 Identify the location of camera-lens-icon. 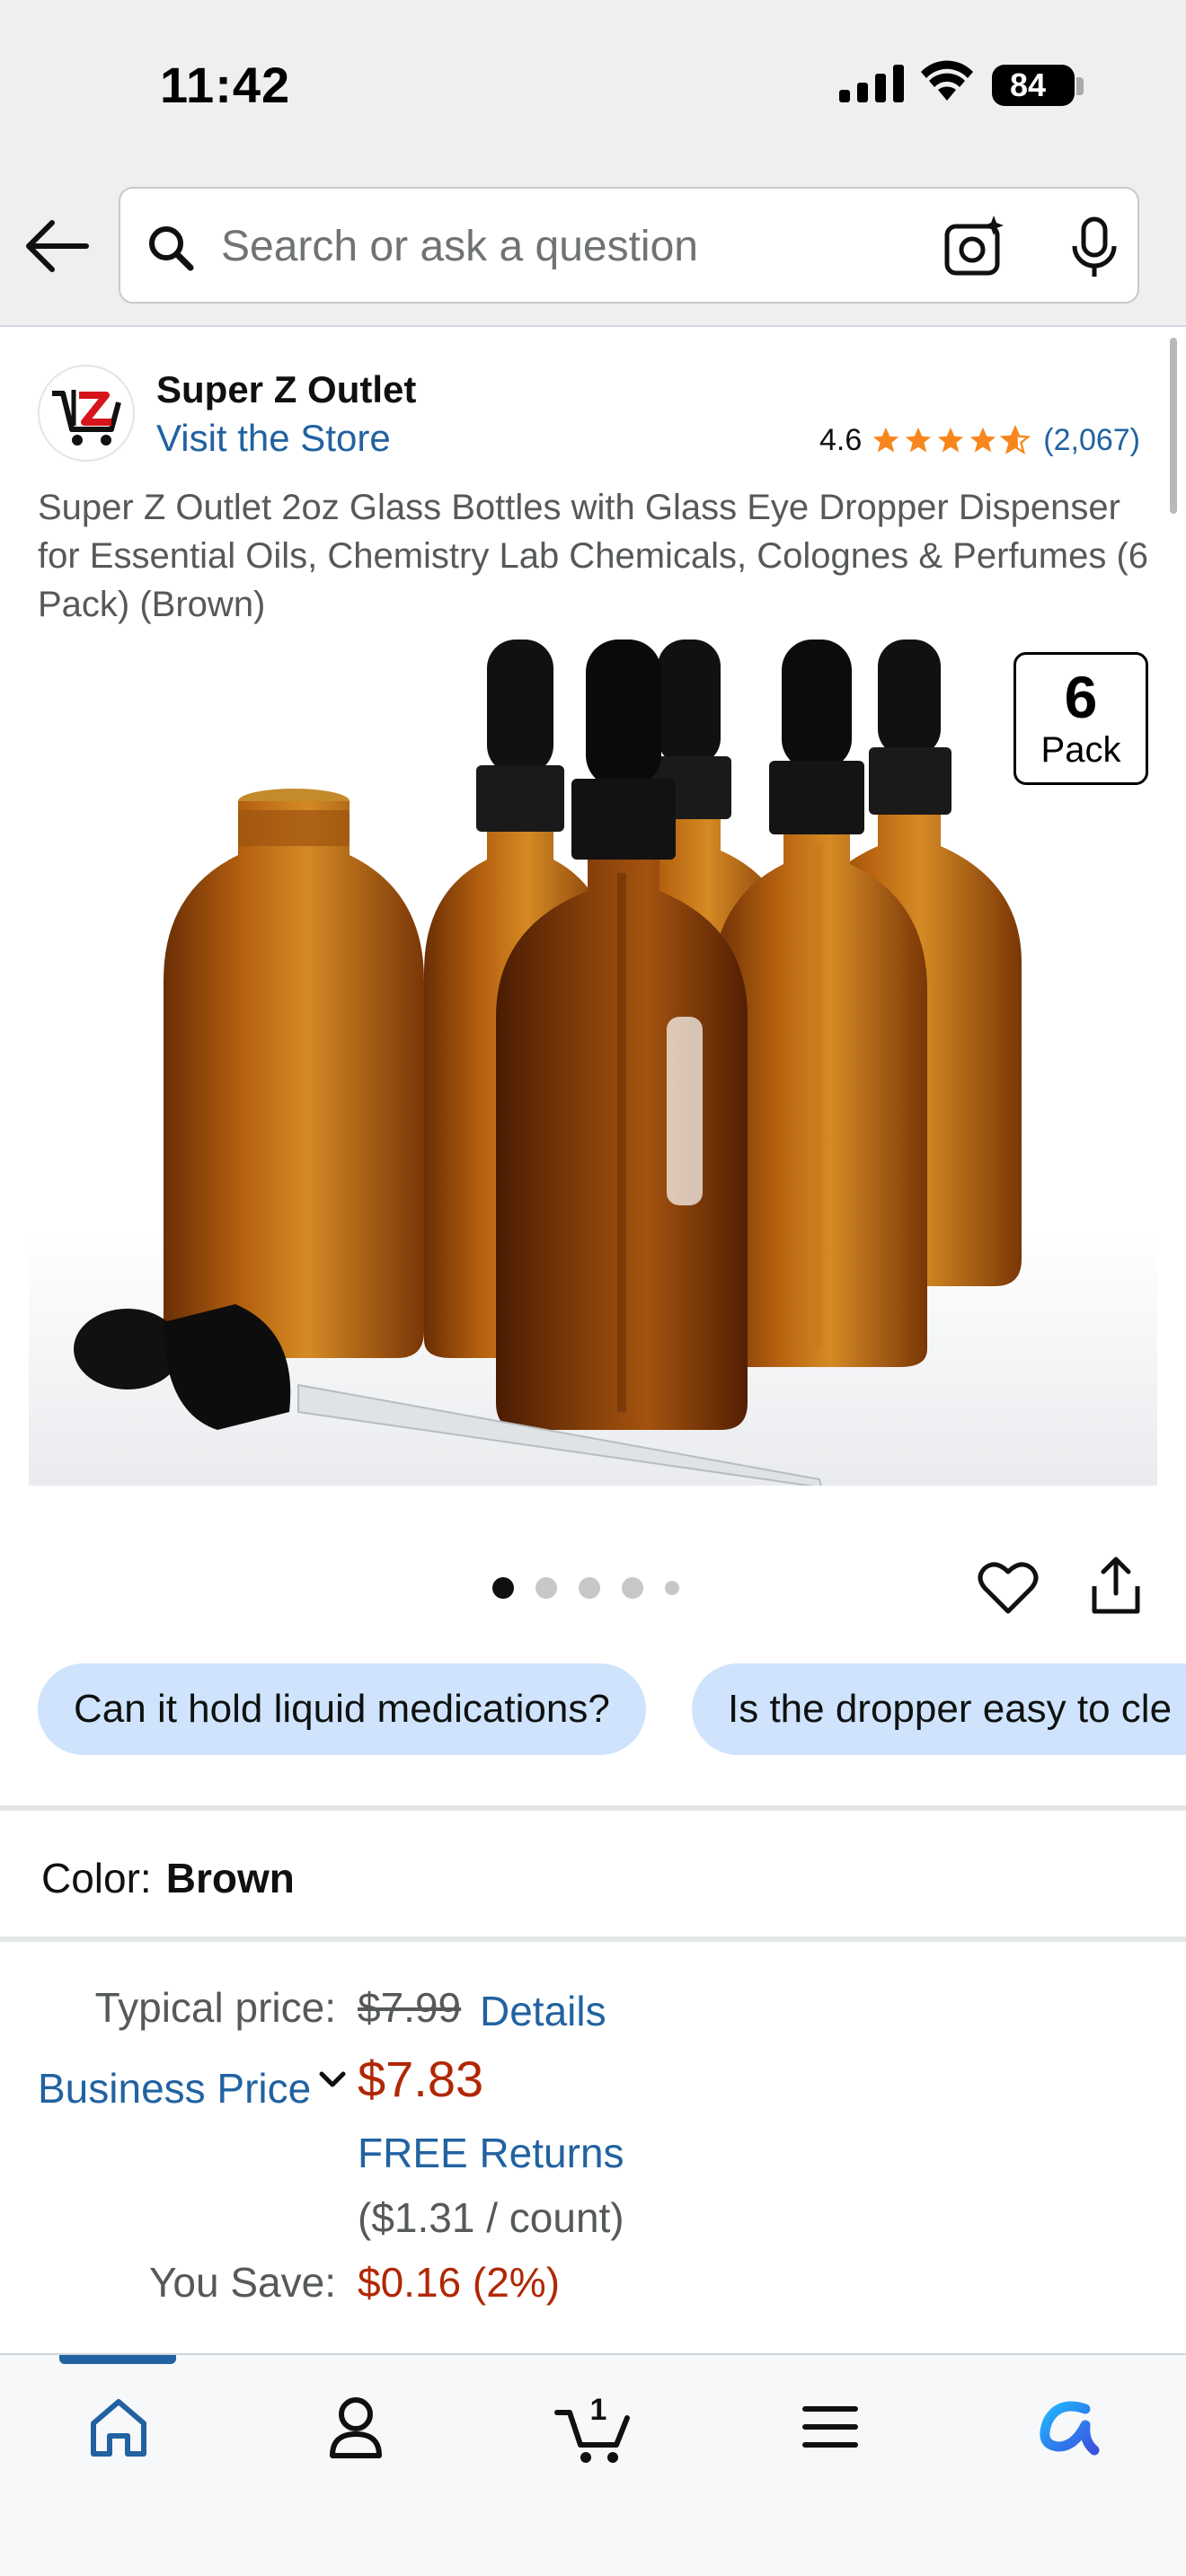
(976, 248).